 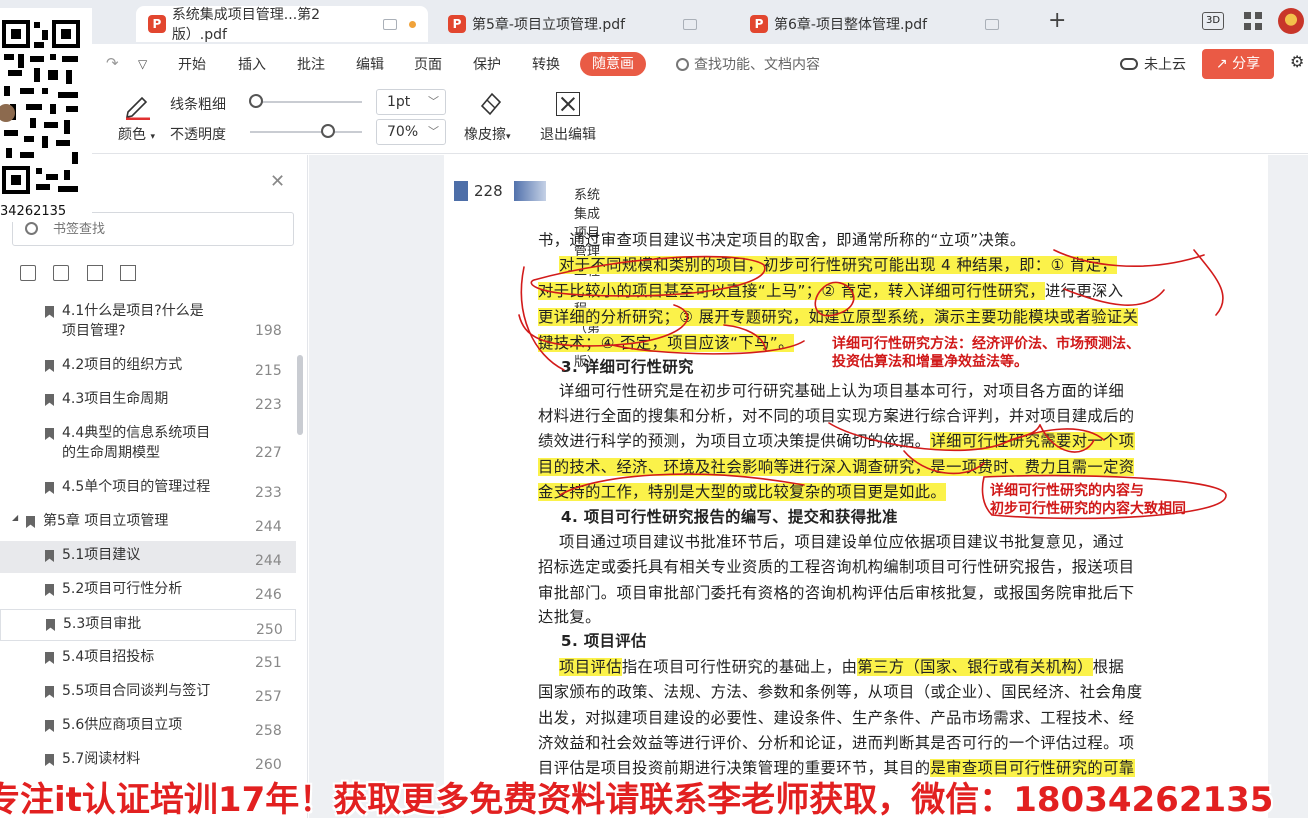 I want to click on text-line: 目的技术、经济、环境及社会影响等进行深入调查研究，是一项费时、费力且需一定资, so click(x=836, y=467).